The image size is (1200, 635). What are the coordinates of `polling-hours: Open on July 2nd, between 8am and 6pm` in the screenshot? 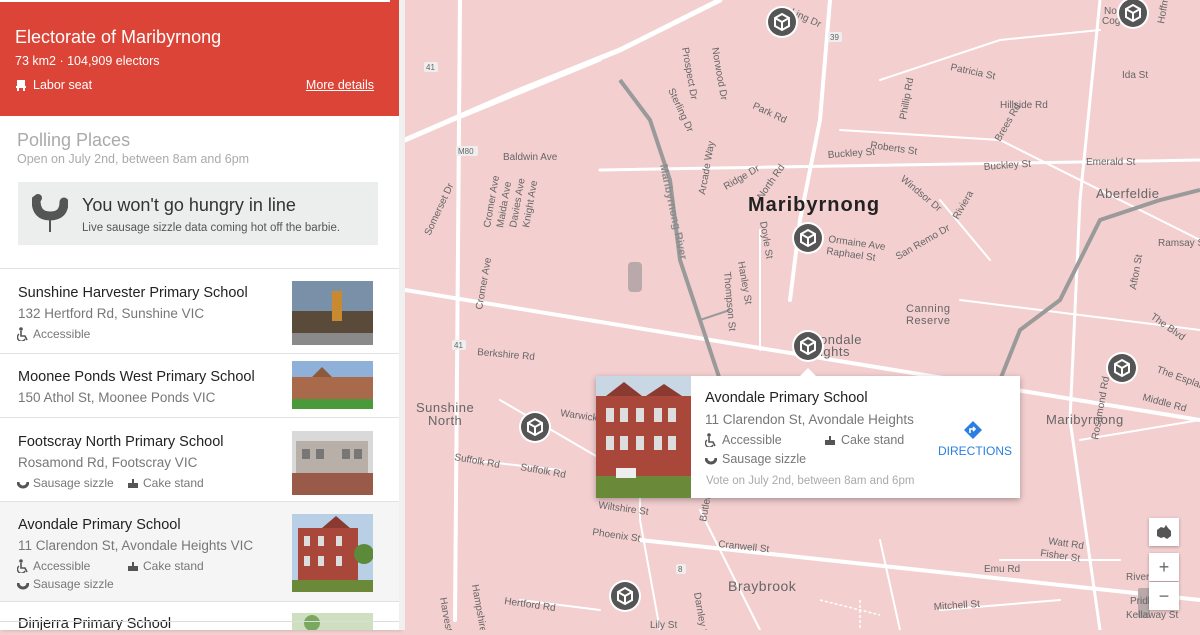 It's located at (133, 159).